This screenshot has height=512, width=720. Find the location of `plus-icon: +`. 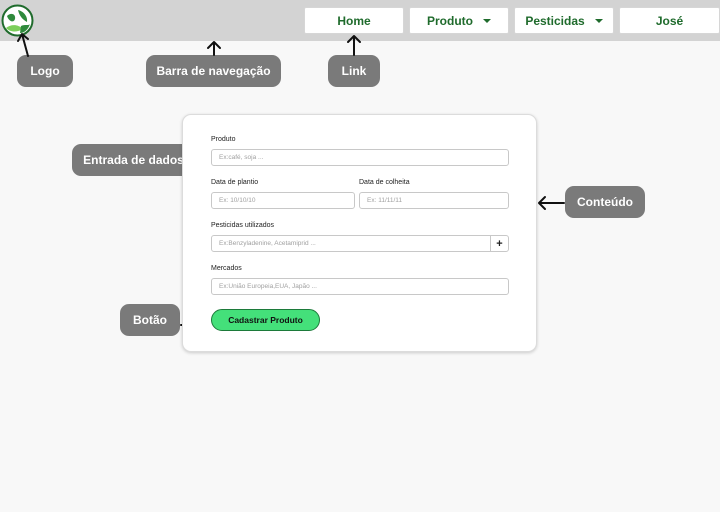

plus-icon: + is located at coordinates (499, 243).